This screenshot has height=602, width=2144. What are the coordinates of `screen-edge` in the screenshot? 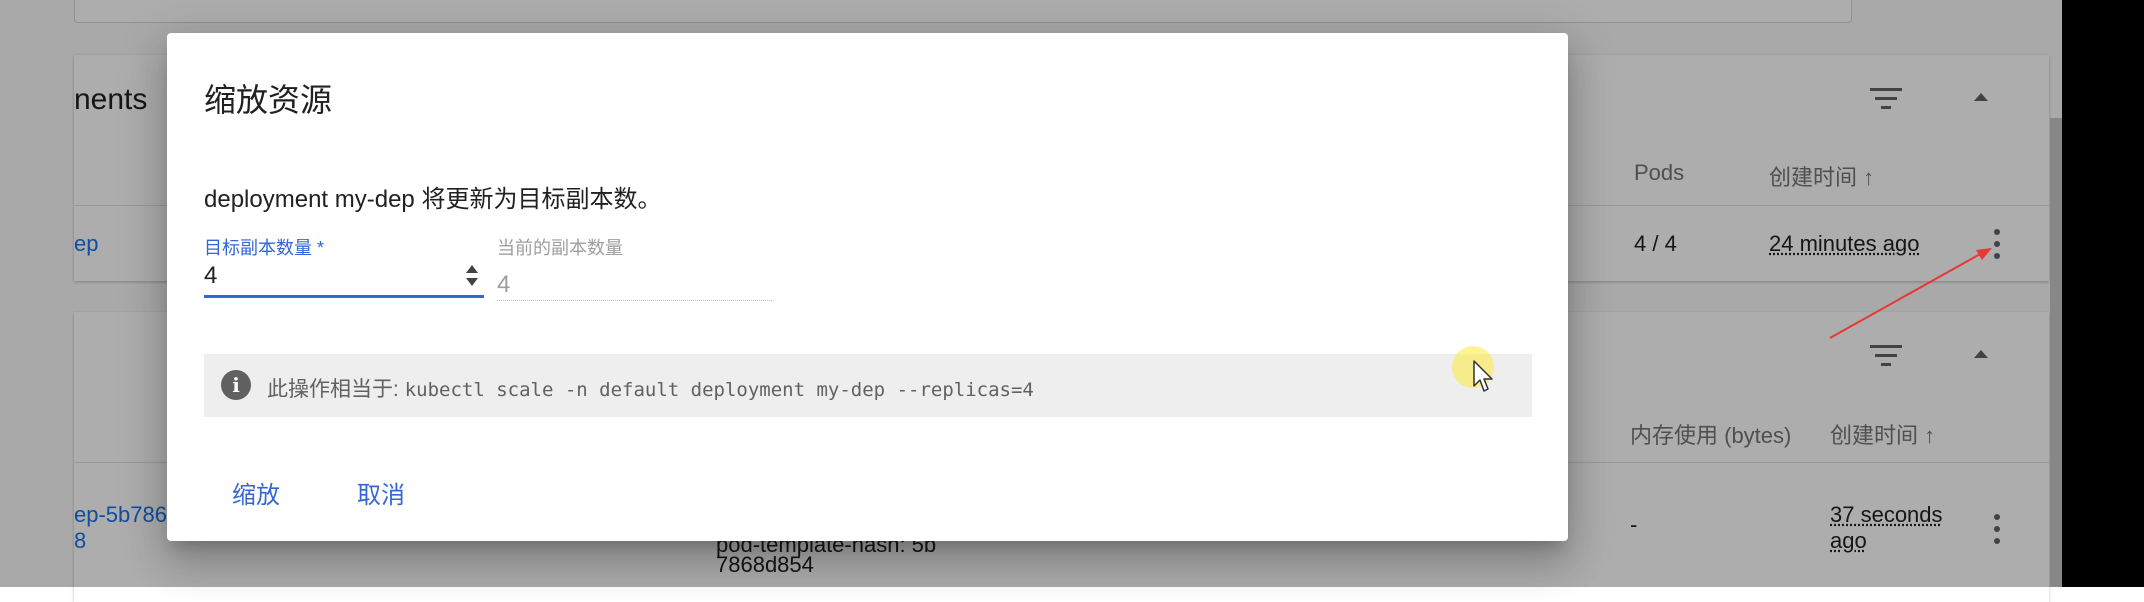 It's located at (2103, 293).